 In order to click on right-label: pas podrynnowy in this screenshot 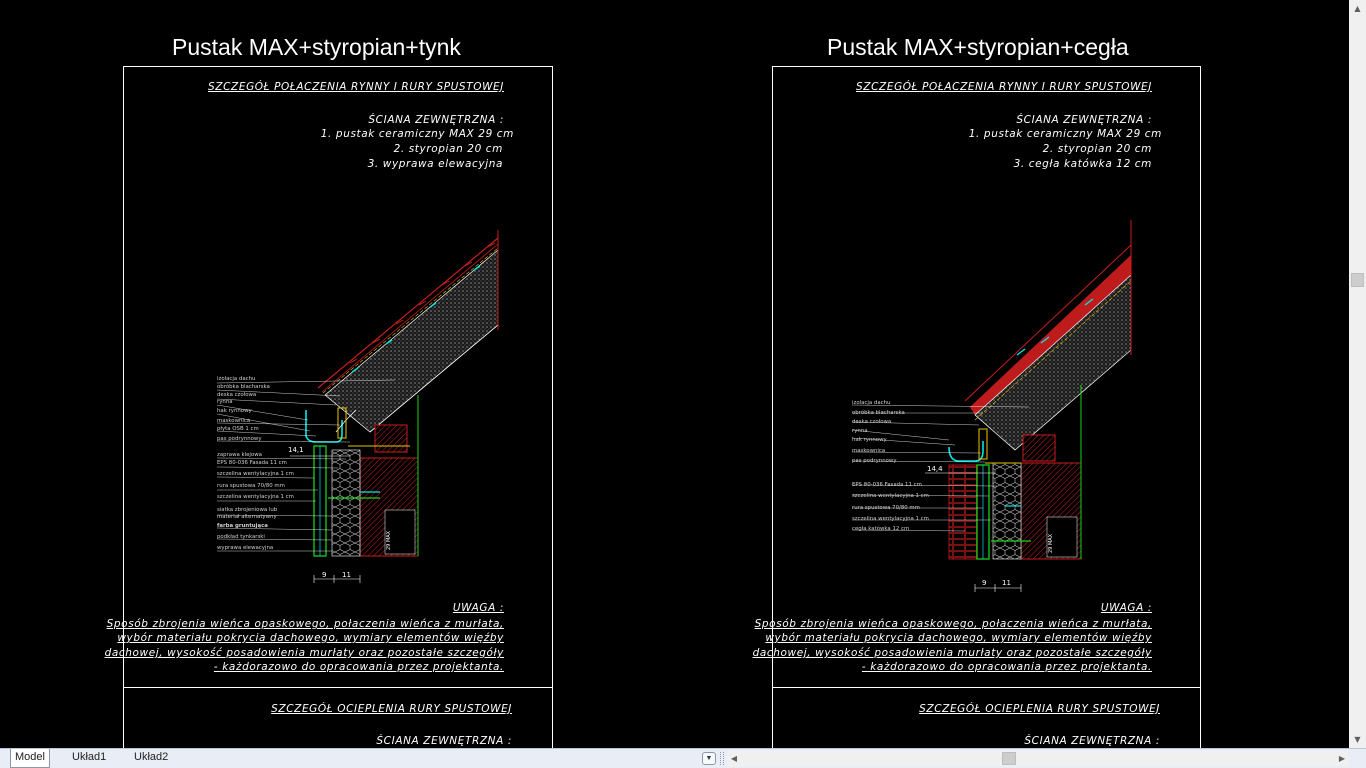, I will do `click(874, 461)`.